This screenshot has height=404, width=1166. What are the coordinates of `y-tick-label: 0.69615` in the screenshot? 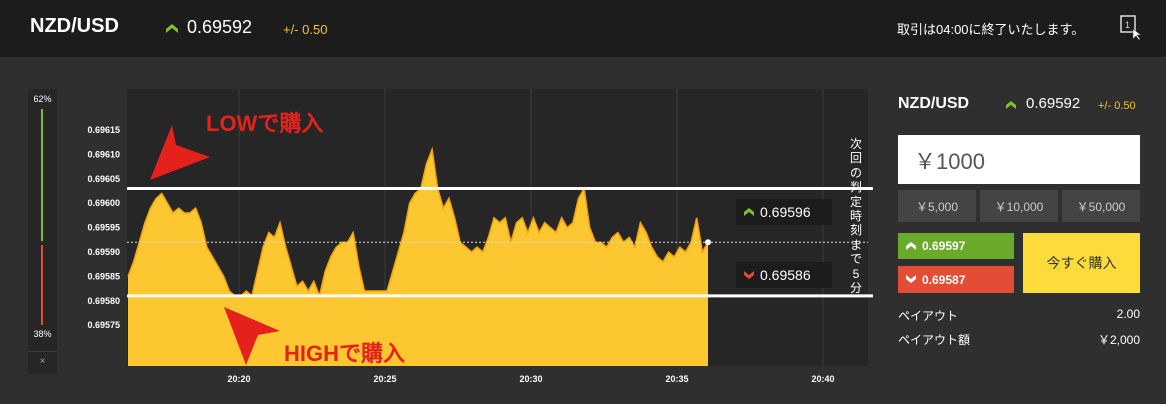 It's located at (103, 130).